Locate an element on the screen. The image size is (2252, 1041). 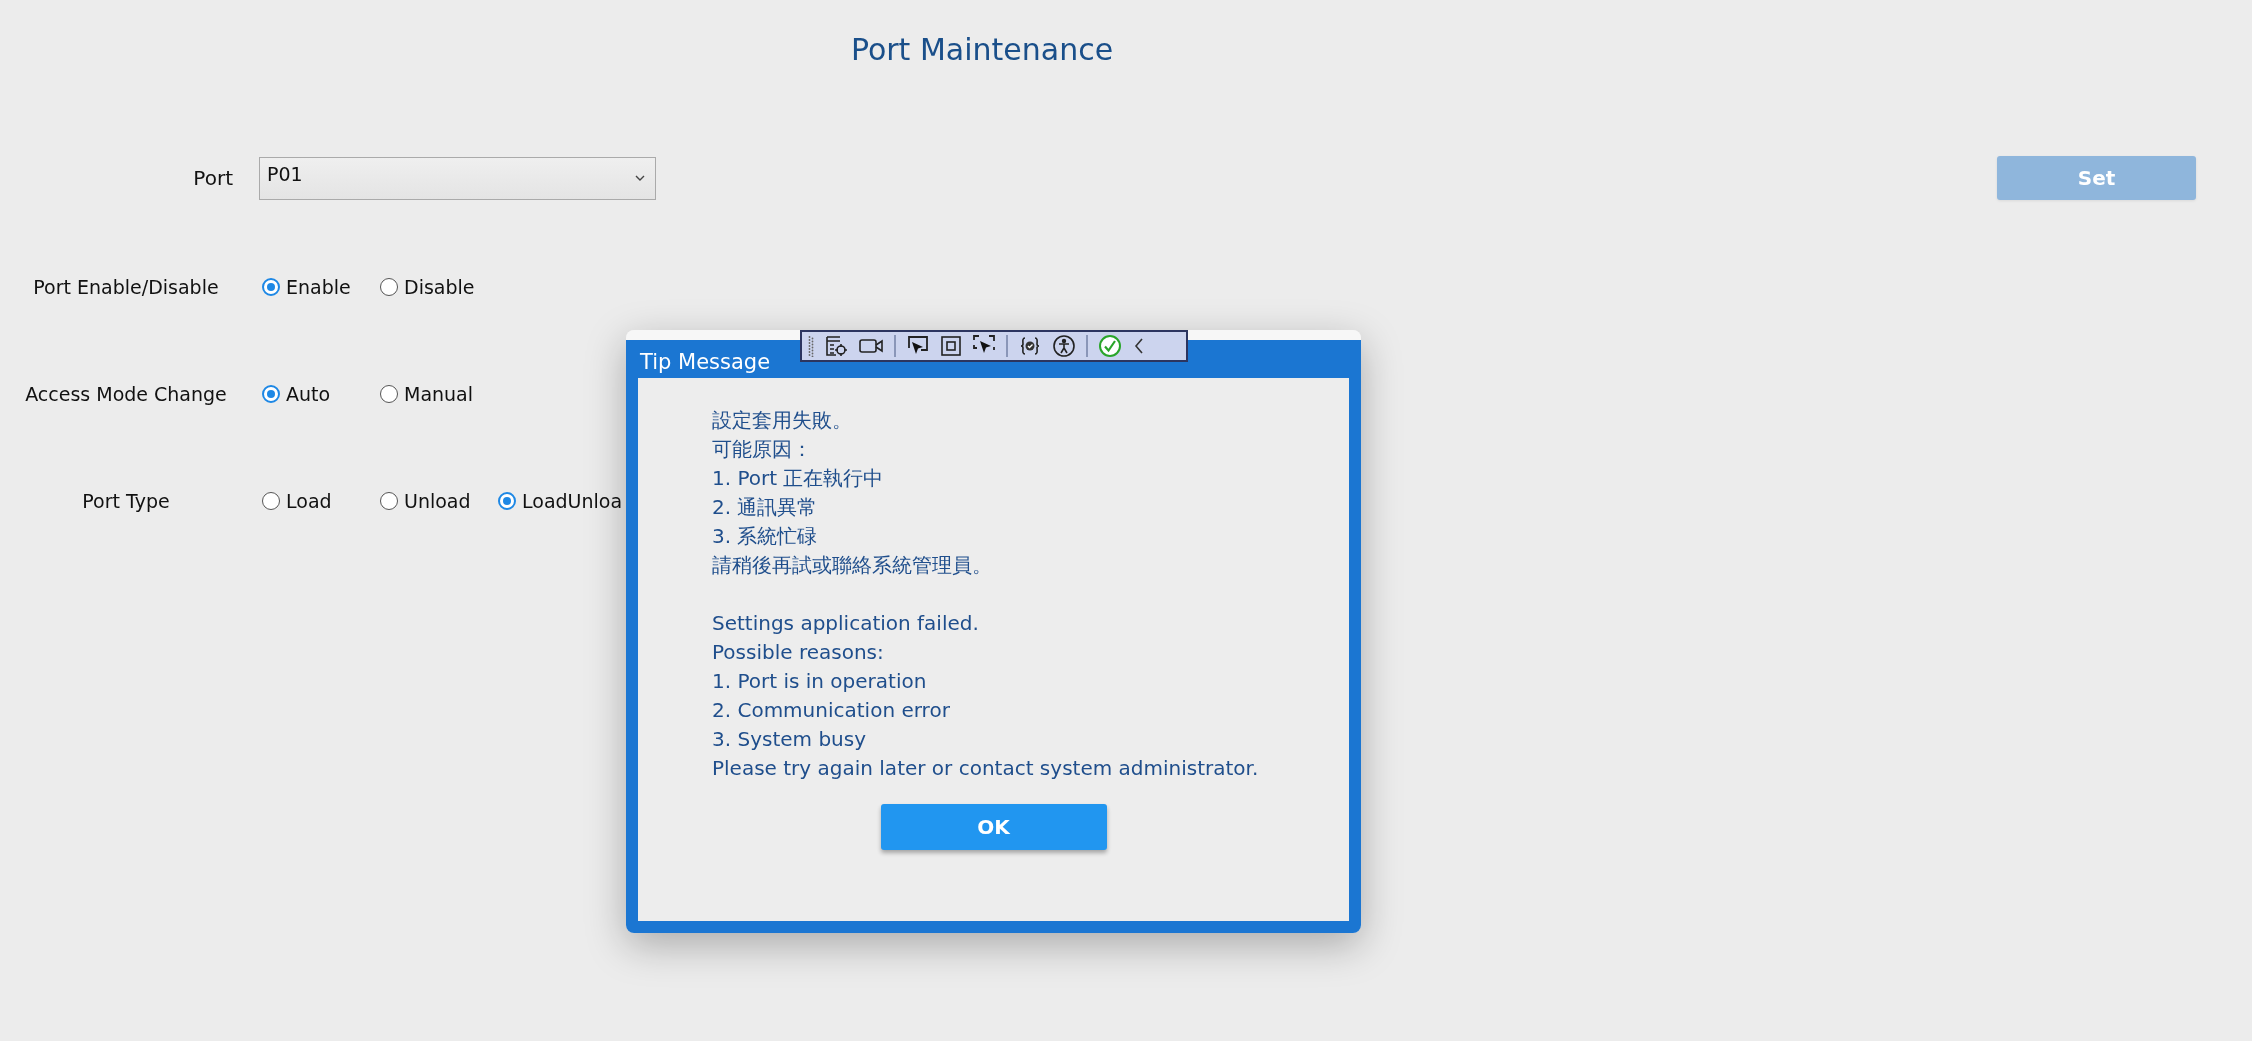
check-circle-icon is located at coordinates (1110, 346).